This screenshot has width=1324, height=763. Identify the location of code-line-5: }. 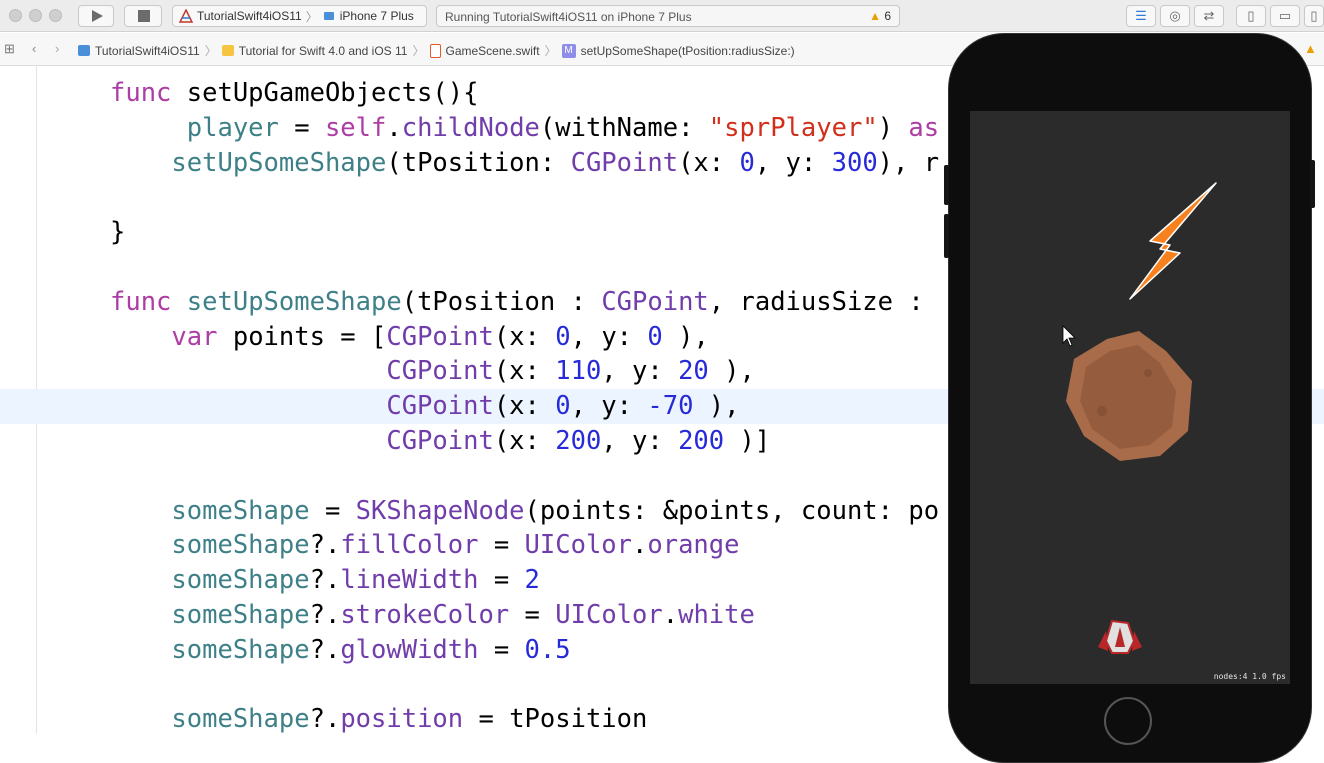
(117, 232).